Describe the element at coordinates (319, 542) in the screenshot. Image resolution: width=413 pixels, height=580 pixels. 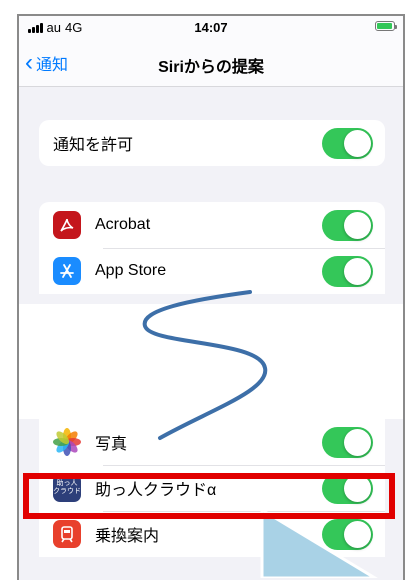
I see `pointer-arrow` at that location.